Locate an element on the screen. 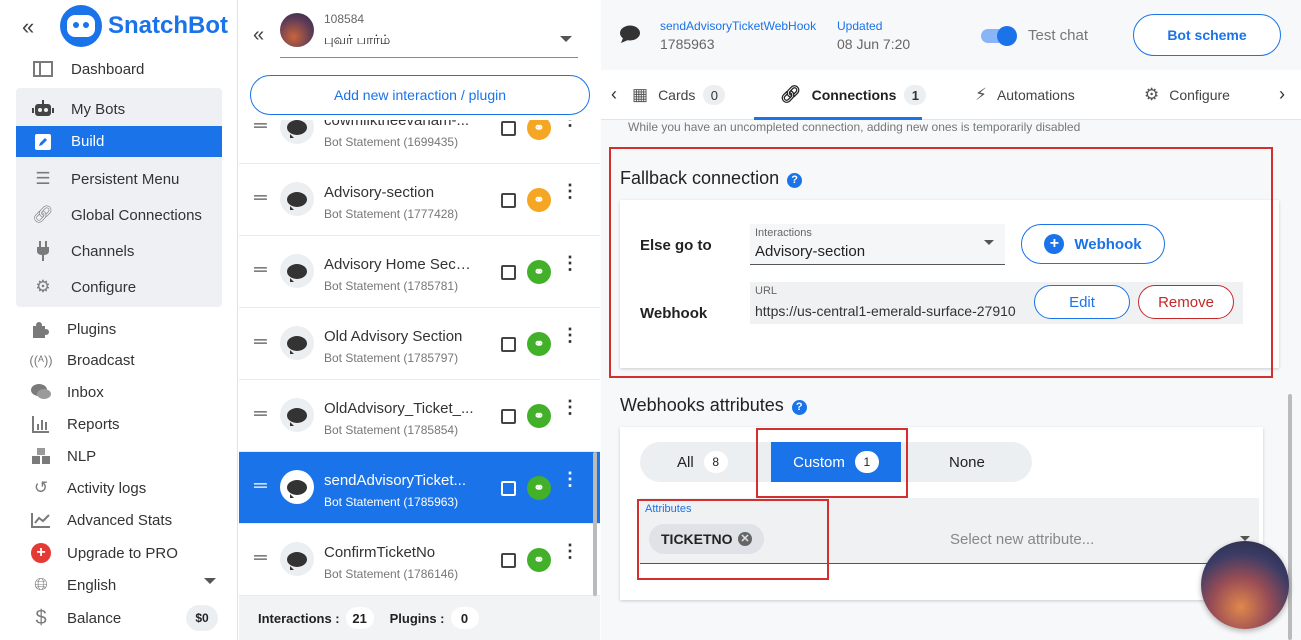  chevron-right-icon: › is located at coordinates (1282, 94).